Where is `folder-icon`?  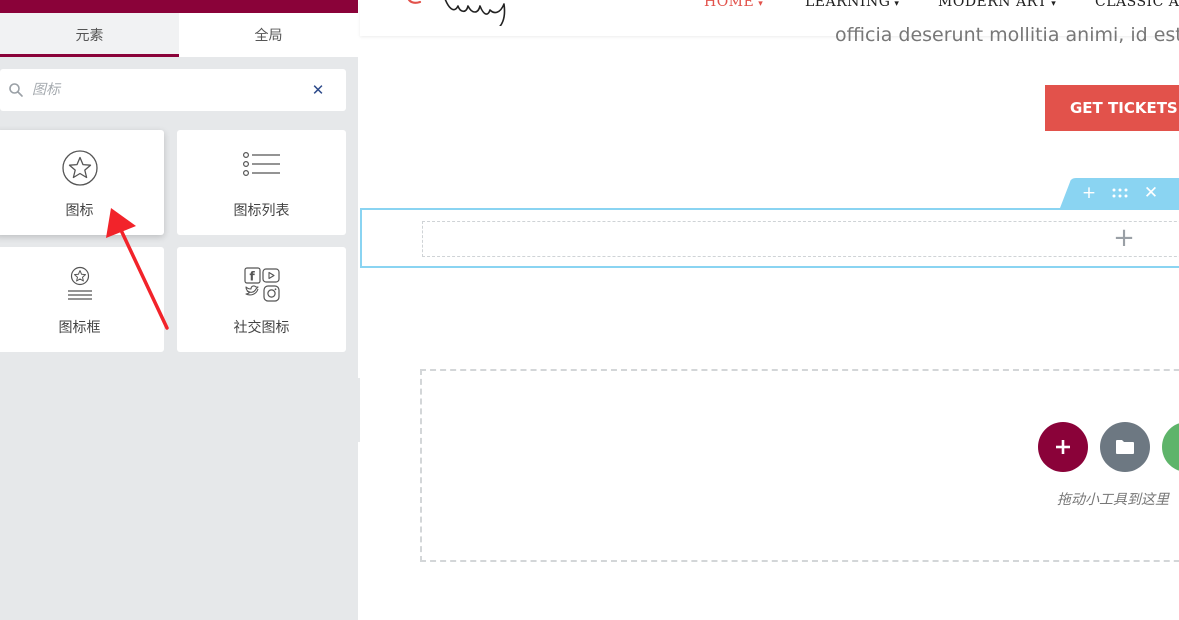 folder-icon is located at coordinates (1125, 447).